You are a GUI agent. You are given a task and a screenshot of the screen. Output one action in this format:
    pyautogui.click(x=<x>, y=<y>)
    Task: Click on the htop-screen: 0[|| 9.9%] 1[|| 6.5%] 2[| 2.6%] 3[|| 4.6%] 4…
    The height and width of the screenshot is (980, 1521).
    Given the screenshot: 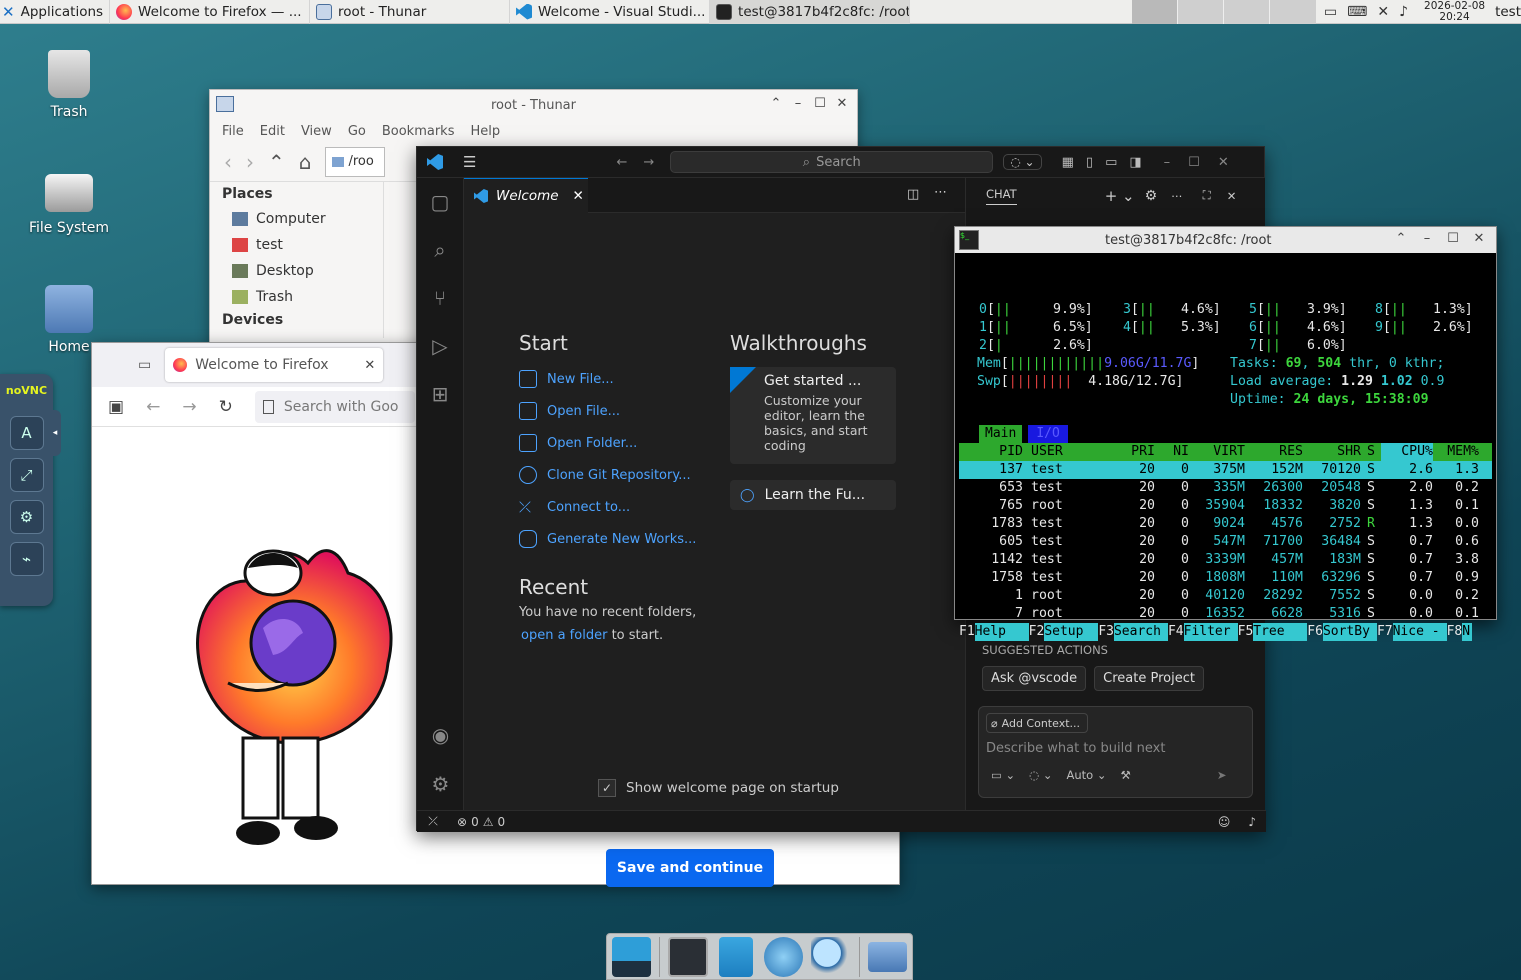 What is the action you would take?
    pyautogui.click(x=1225, y=447)
    